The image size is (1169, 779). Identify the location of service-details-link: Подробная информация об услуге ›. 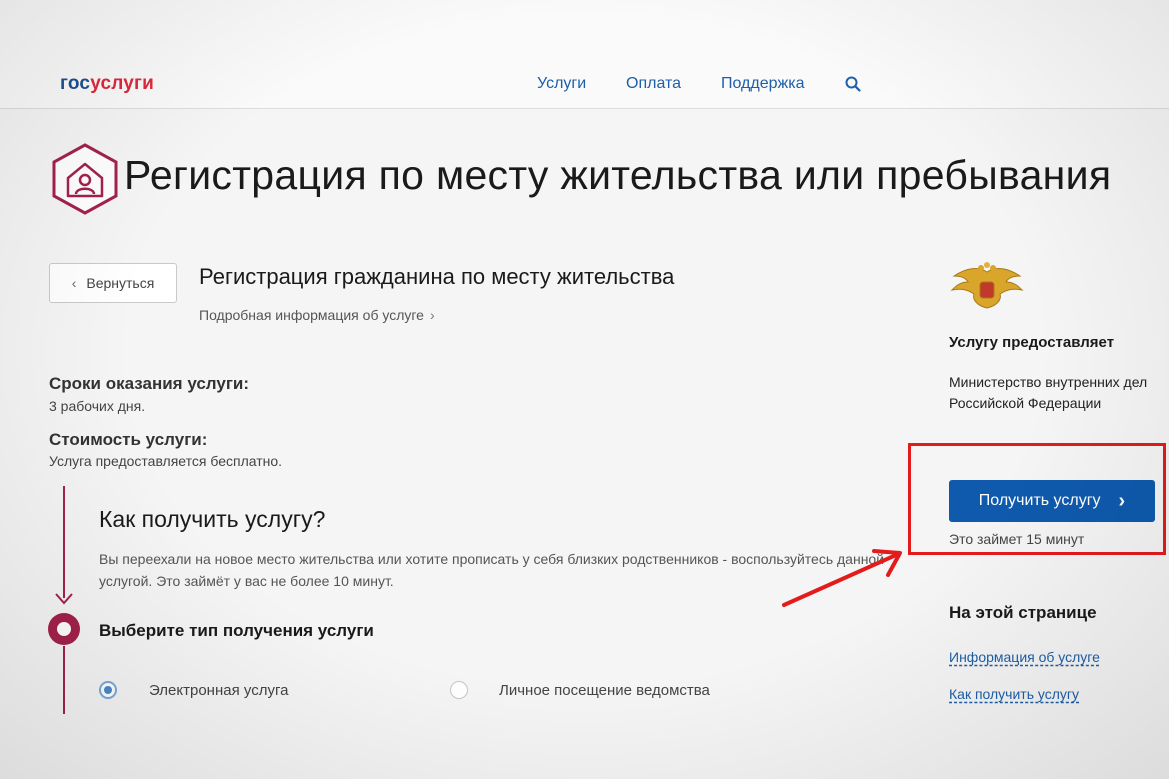
(317, 315).